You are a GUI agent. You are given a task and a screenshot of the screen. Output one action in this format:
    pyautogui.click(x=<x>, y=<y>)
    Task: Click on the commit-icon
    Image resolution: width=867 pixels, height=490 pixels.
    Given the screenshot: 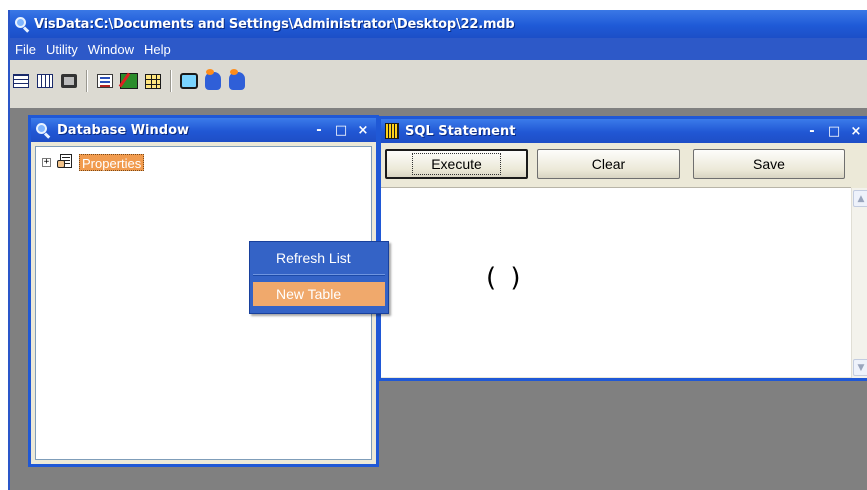 What is the action you would take?
    pyautogui.click(x=213, y=79)
    